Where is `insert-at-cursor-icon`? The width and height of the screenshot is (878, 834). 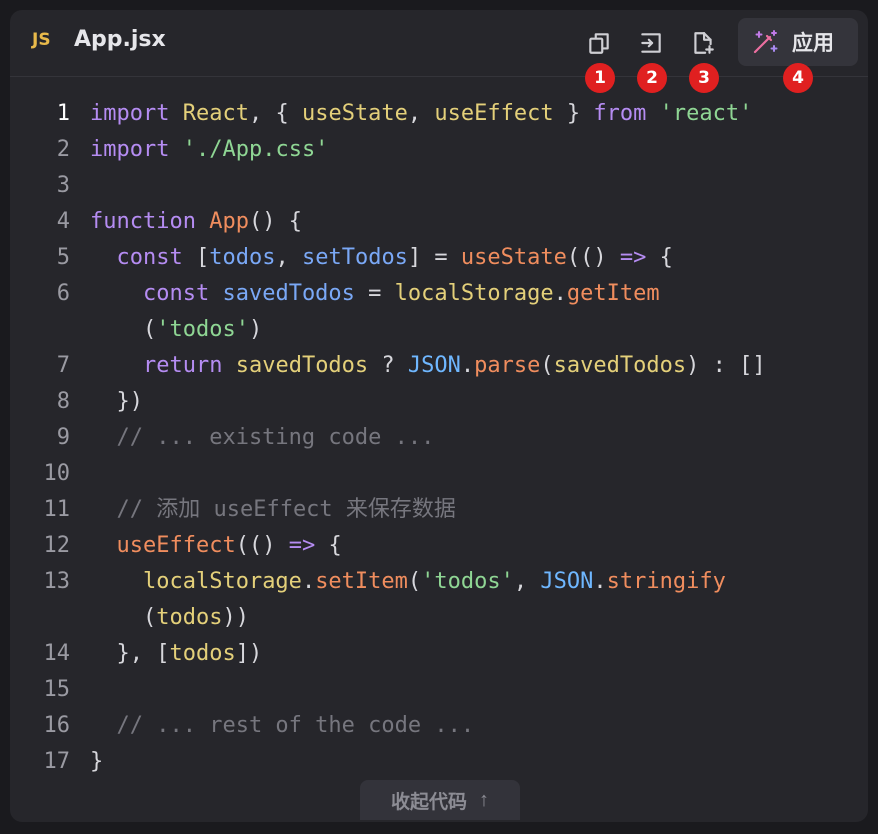
insert-at-cursor-icon is located at coordinates (651, 43).